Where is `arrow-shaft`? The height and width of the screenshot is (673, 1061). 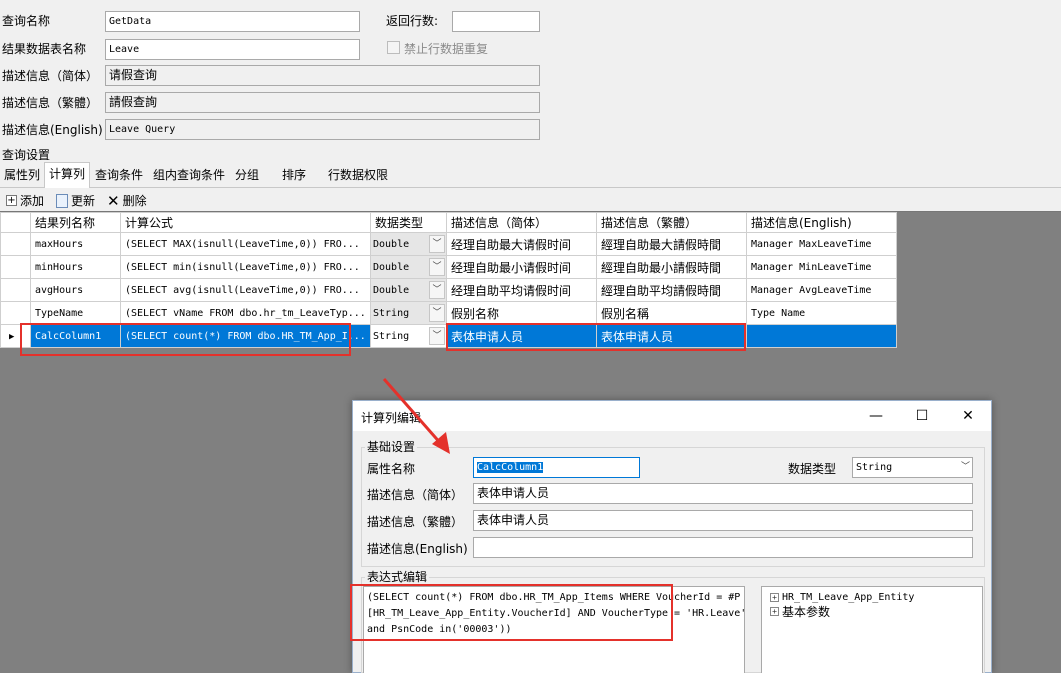 arrow-shaft is located at coordinates (413, 412).